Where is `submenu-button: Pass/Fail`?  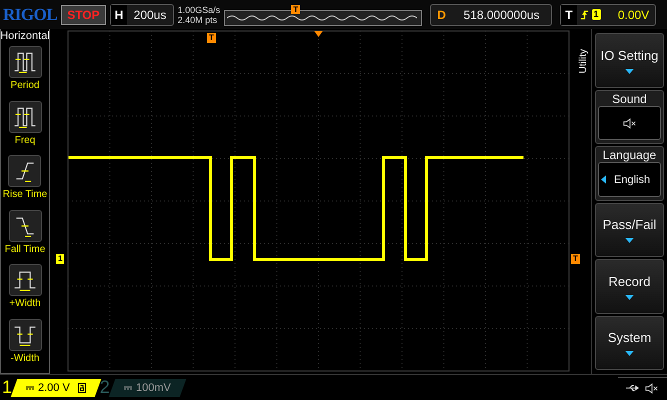 submenu-button: Pass/Fail is located at coordinates (629, 230).